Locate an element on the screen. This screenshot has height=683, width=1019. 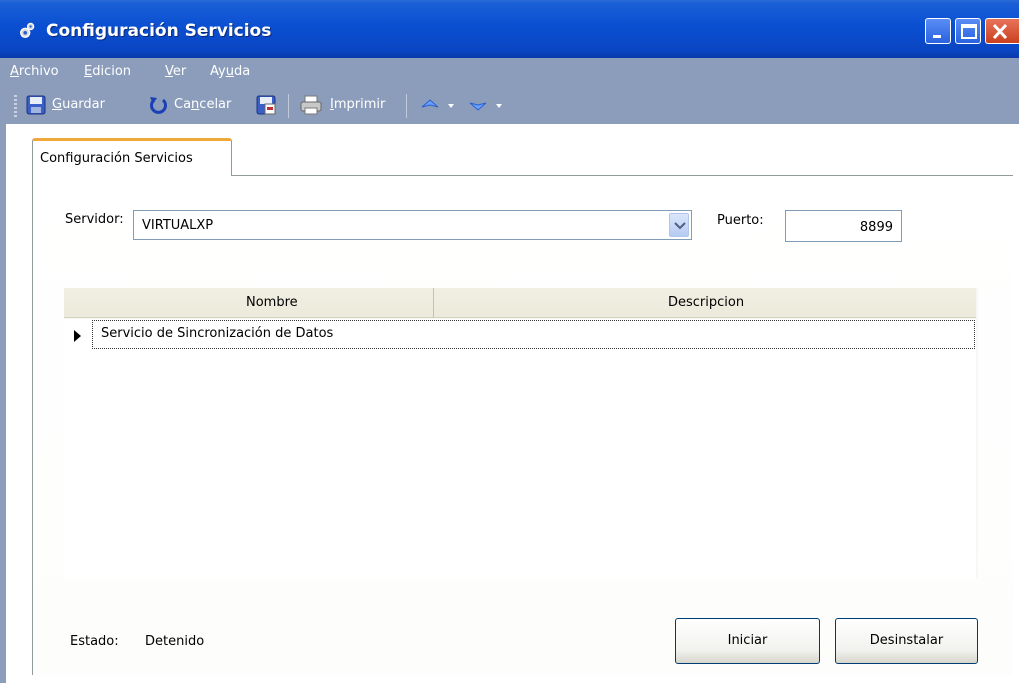
minimize-icon is located at coordinates (937, 36).